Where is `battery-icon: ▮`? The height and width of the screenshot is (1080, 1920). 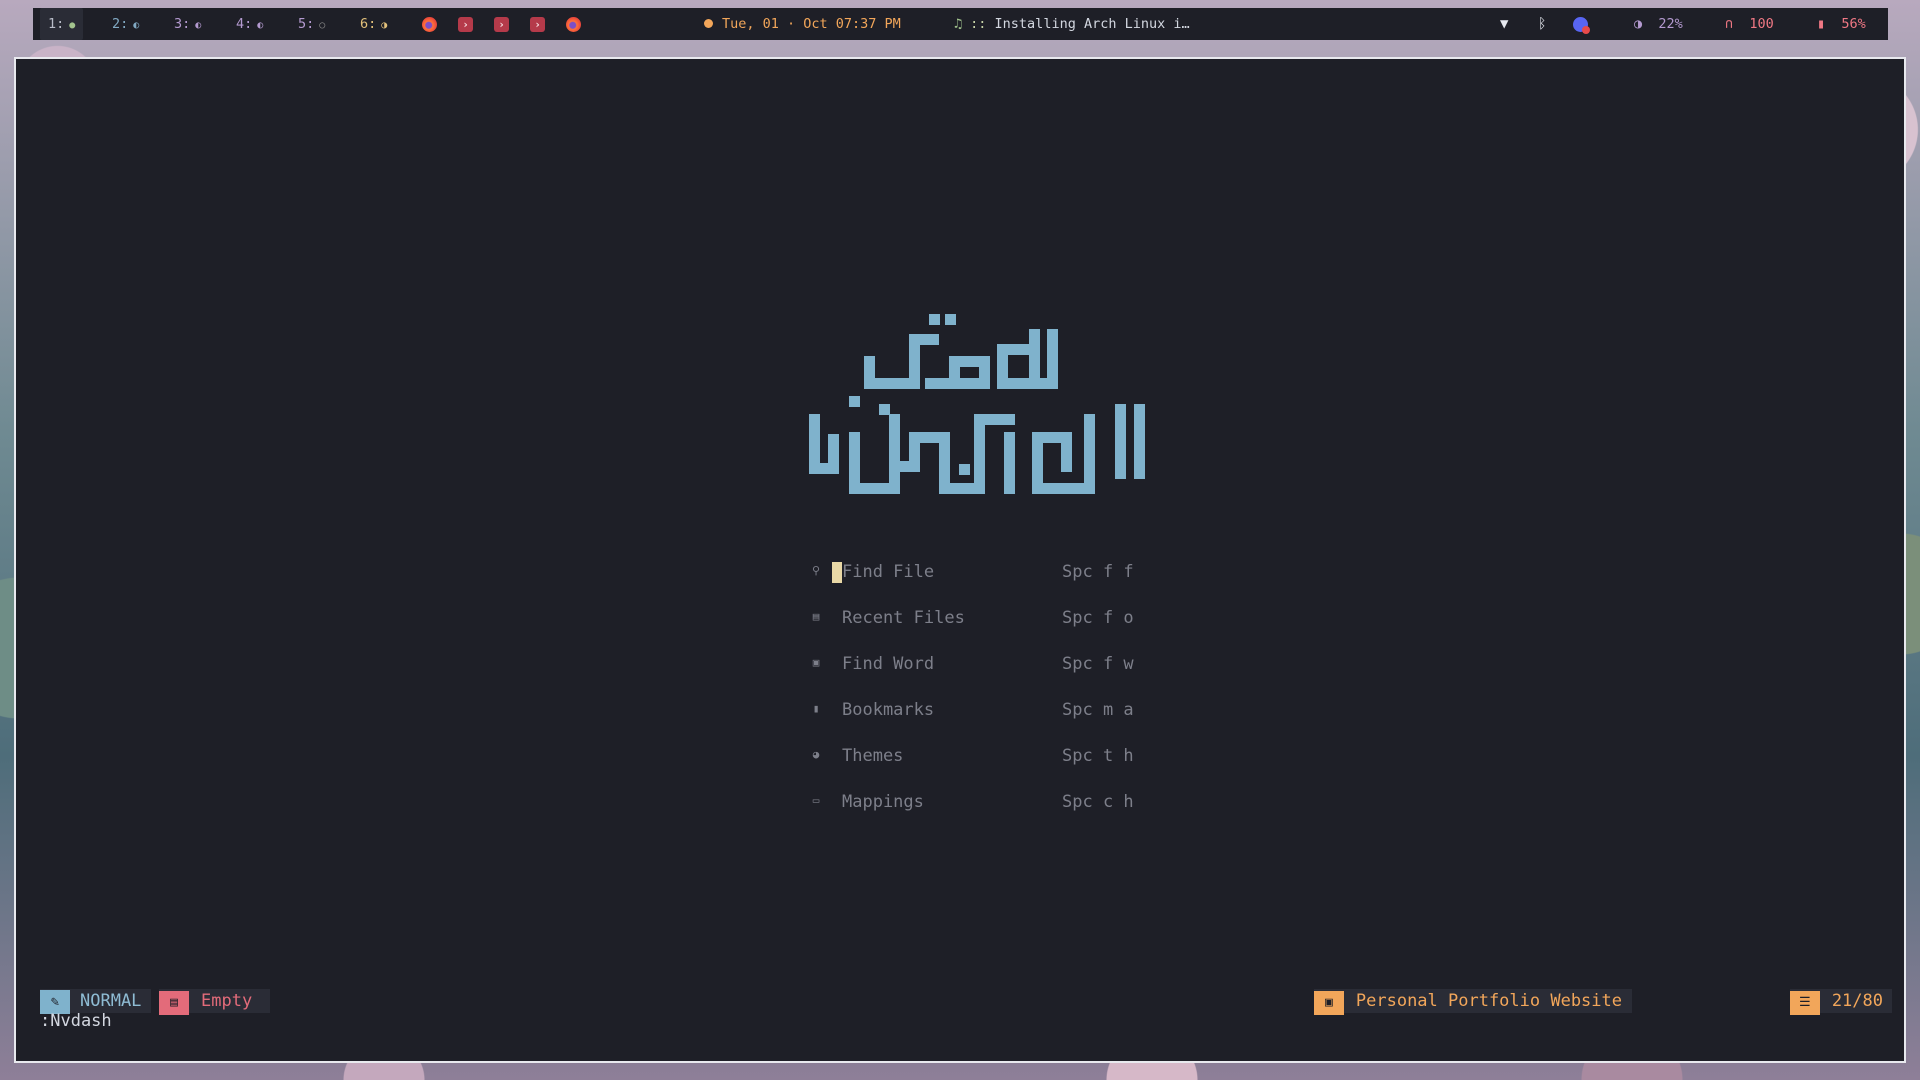
battery-icon: ▮ is located at coordinates (1821, 24).